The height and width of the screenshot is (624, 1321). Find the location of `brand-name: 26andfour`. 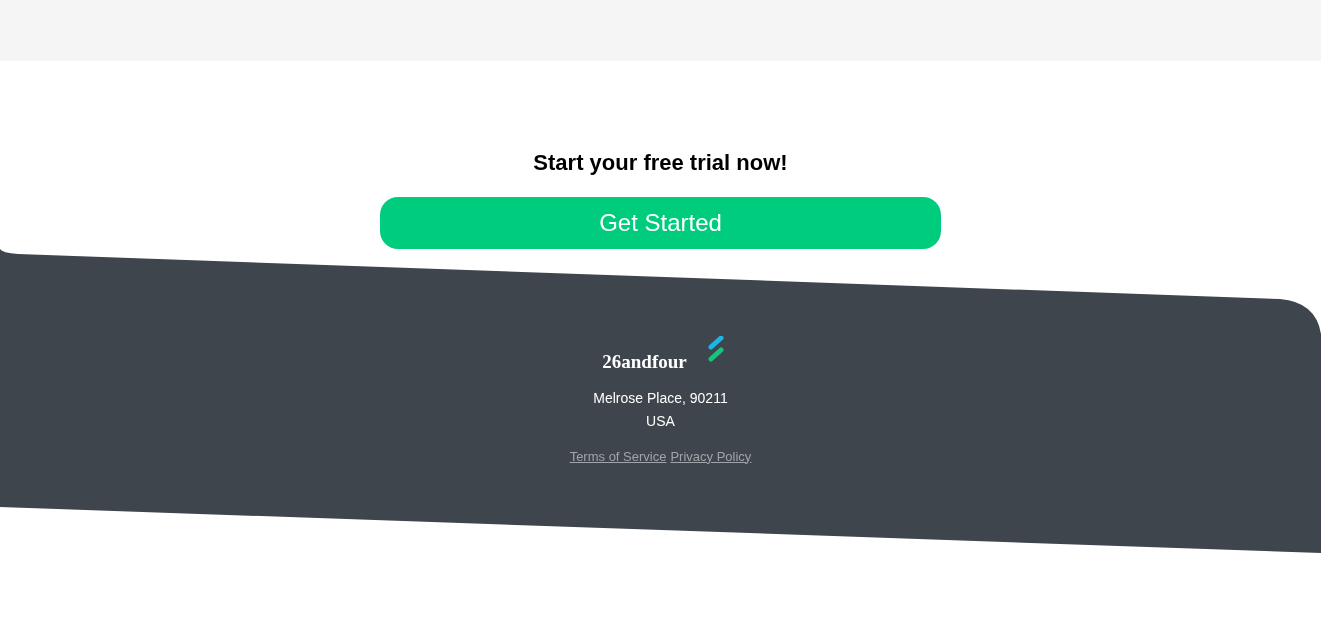

brand-name: 26andfour is located at coordinates (644, 362).